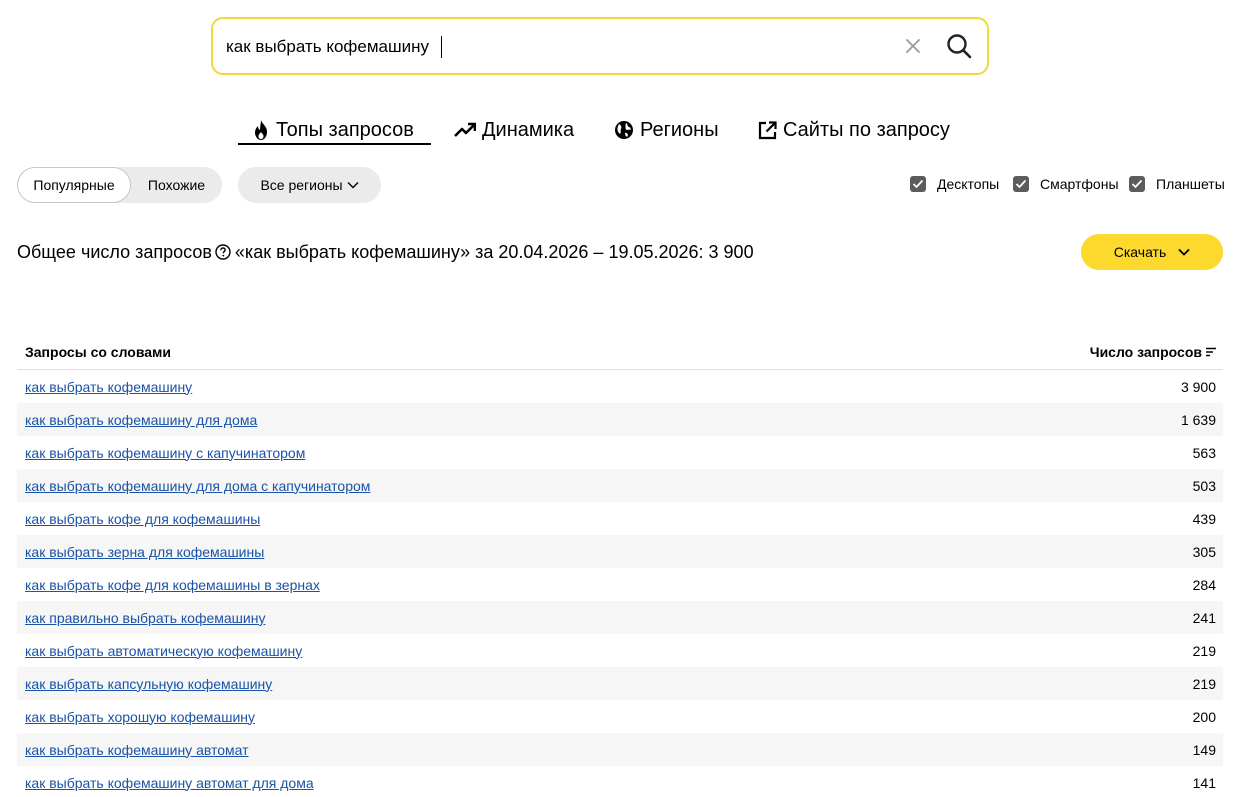 This screenshot has width=1242, height=797. I want to click on query-count: 563, so click(1204, 452).